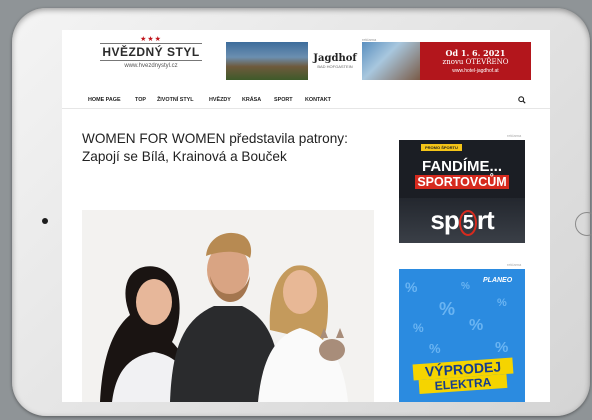 This screenshot has height=420, width=592. Describe the element at coordinates (151, 39) in the screenshot. I see `logo-stars: ★★★` at that location.